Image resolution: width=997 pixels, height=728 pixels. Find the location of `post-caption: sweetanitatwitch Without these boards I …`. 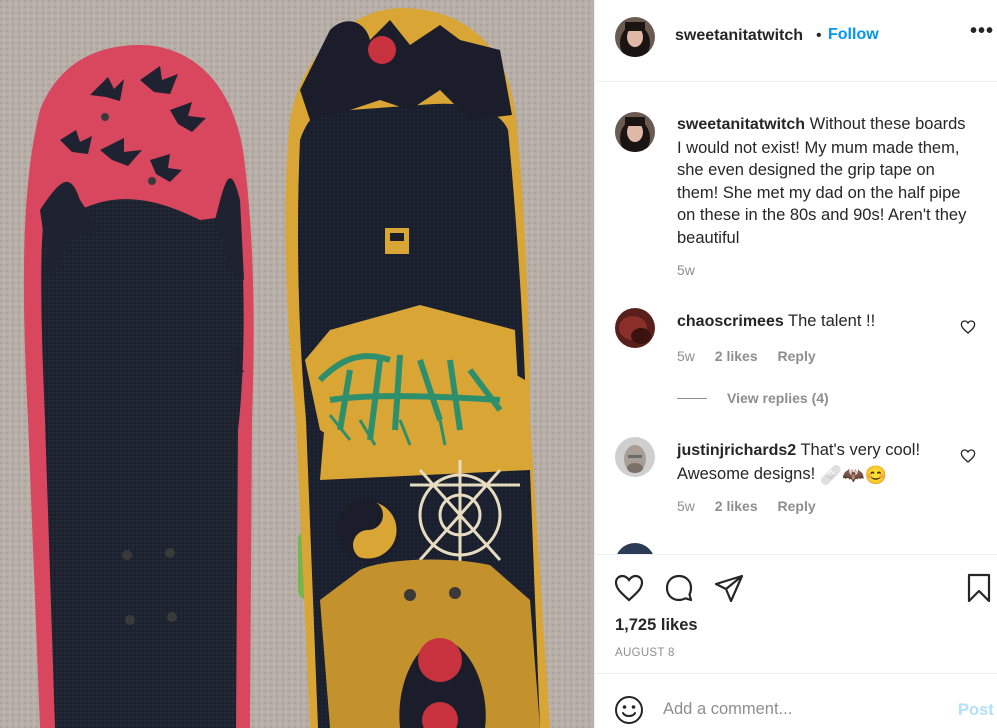

post-caption: sweetanitatwitch Without these boards I … is located at coordinates (822, 181).